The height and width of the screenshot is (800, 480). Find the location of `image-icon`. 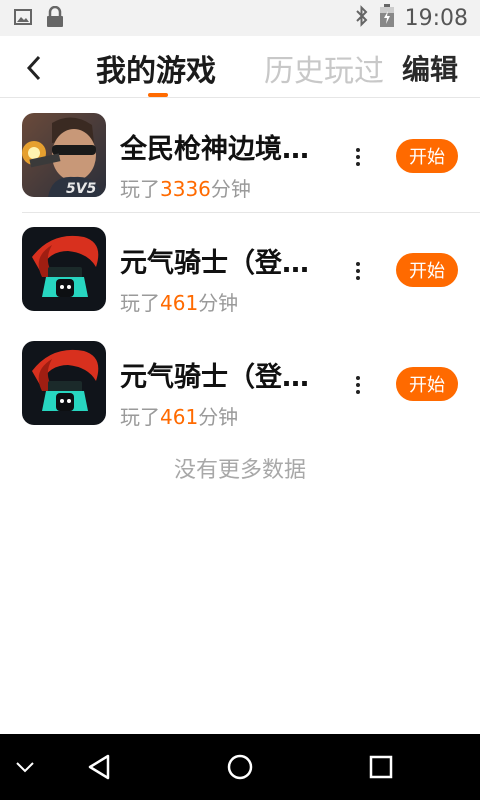

image-icon is located at coordinates (23, 19).